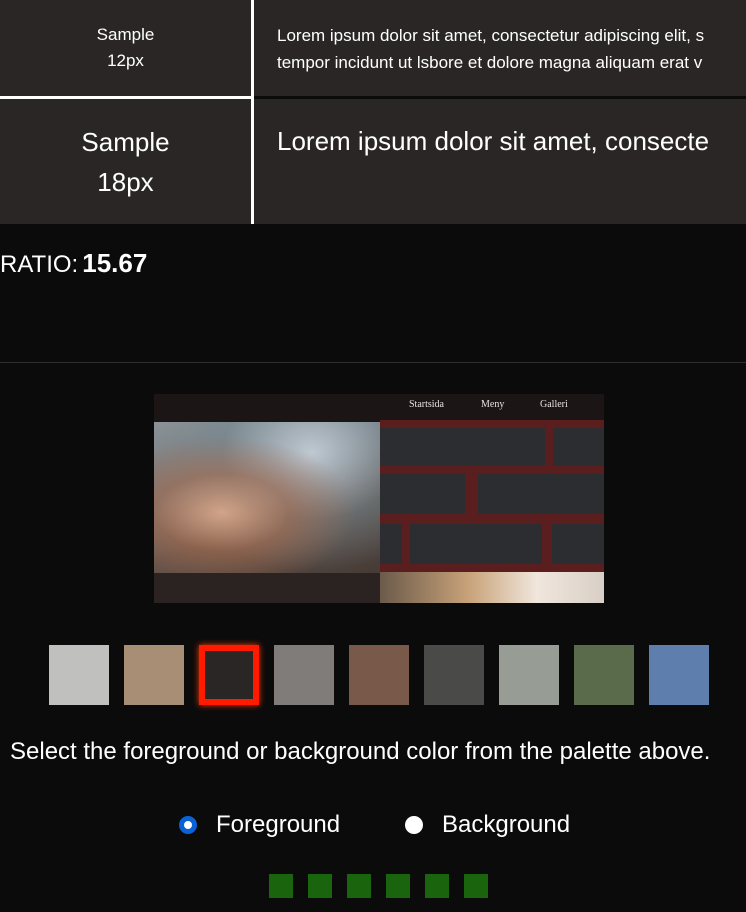 The width and height of the screenshot is (746, 912). What do you see at coordinates (493, 141) in the screenshot?
I see `sample-18px-text: Lorem ipsum dolor sit amet, consecte` at bounding box center [493, 141].